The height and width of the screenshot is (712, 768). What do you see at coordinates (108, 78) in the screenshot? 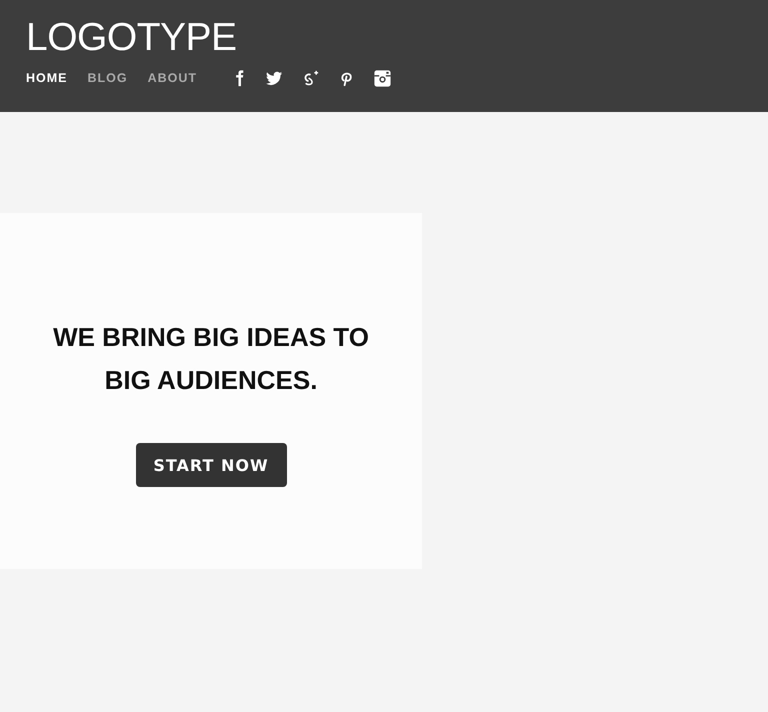
I see `nav-link: BLOG` at bounding box center [108, 78].